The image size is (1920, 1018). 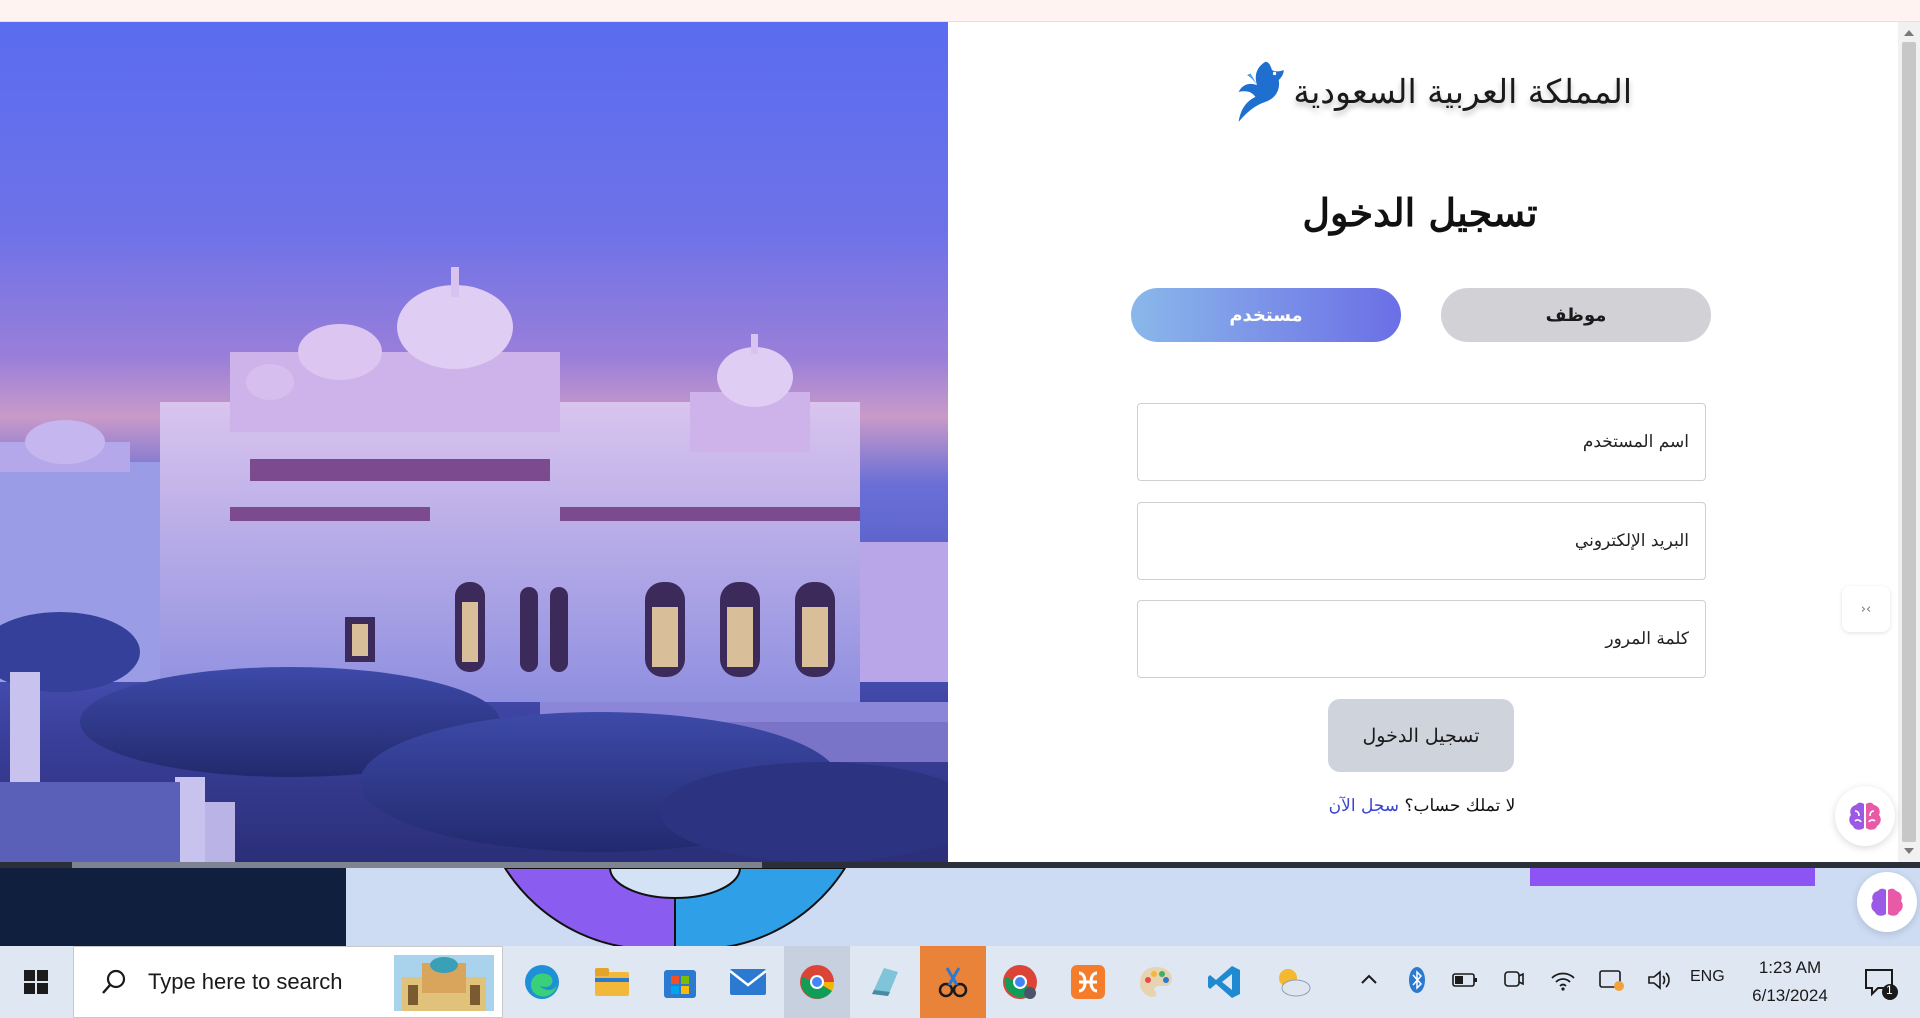 I want to click on windows-logo-icon, so click(x=36, y=982).